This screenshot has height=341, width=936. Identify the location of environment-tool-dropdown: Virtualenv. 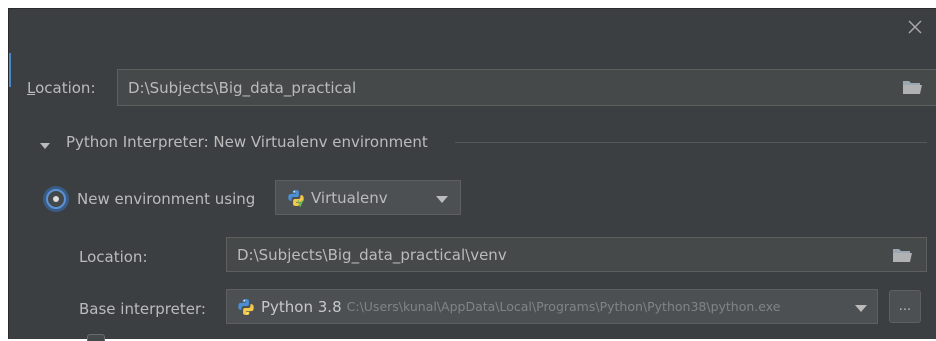
(368, 197).